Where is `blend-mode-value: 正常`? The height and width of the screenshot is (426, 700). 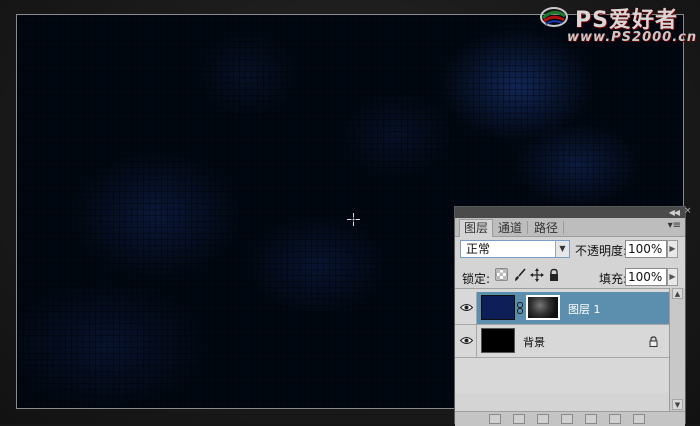
blend-mode-value: 正常 is located at coordinates (478, 249).